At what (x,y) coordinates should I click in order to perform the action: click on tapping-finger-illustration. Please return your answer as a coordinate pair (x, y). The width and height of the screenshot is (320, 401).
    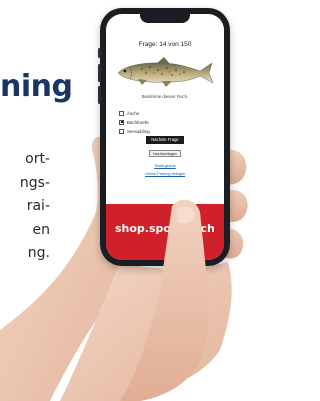
    Looking at the image, I should click on (165, 300).